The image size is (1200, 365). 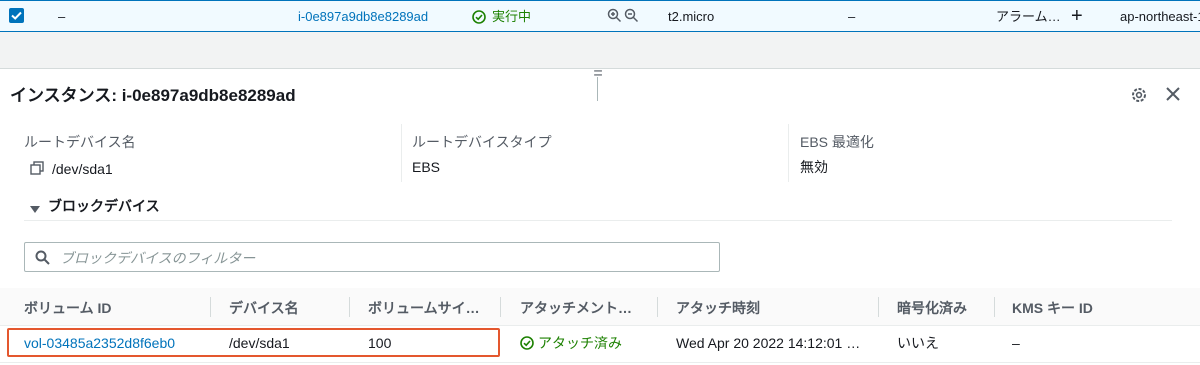 I want to click on encrypted-cell: いいえ, so click(x=918, y=343).